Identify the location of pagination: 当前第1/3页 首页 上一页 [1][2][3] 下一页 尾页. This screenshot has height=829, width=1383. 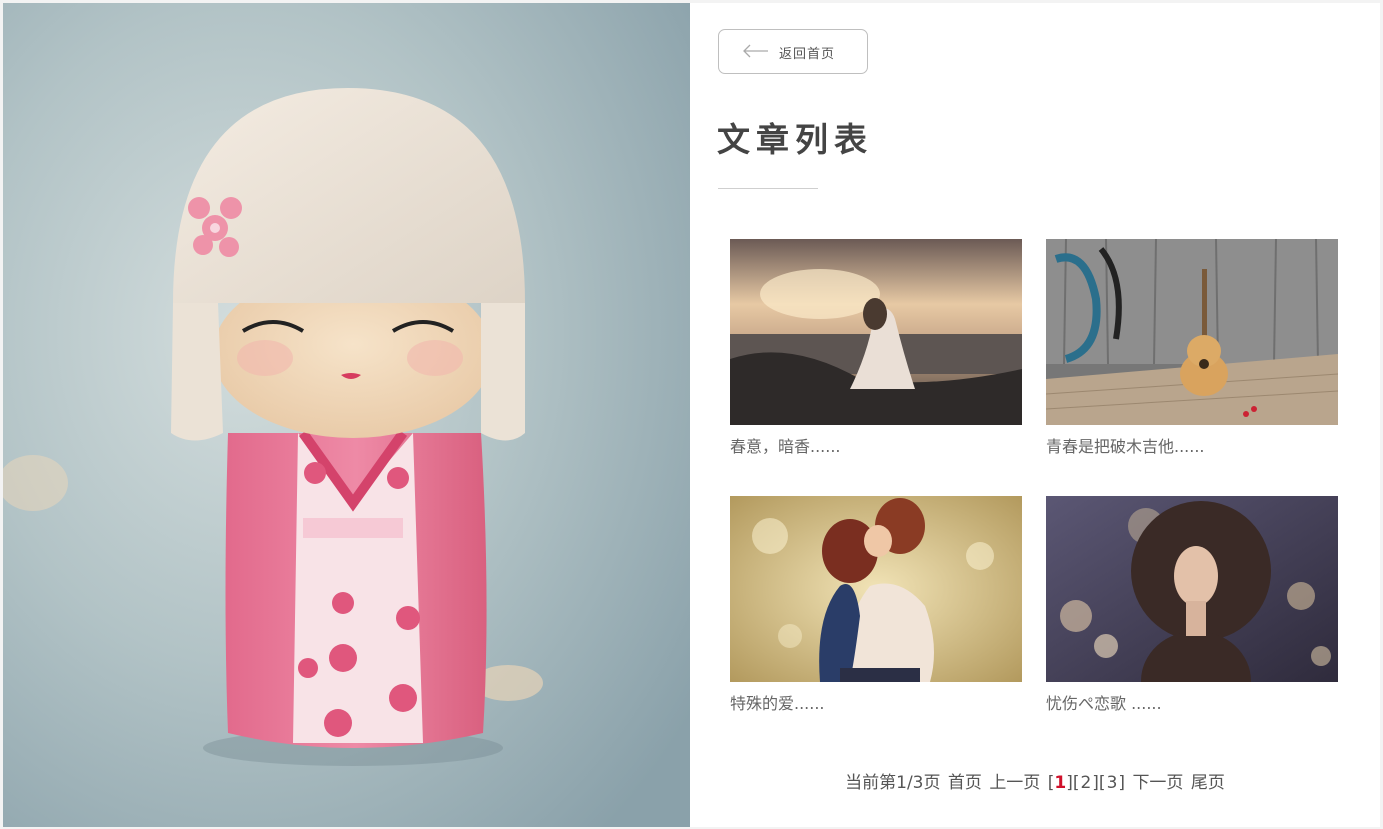
(1035, 780).